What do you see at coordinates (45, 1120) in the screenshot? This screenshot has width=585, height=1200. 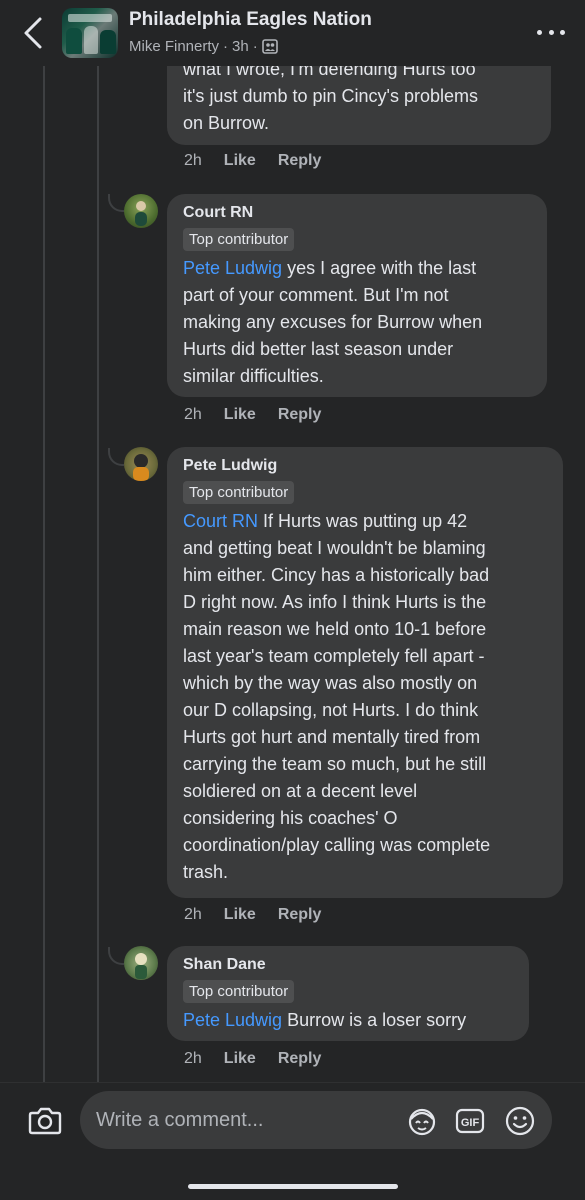 I see `camera-icon` at bounding box center [45, 1120].